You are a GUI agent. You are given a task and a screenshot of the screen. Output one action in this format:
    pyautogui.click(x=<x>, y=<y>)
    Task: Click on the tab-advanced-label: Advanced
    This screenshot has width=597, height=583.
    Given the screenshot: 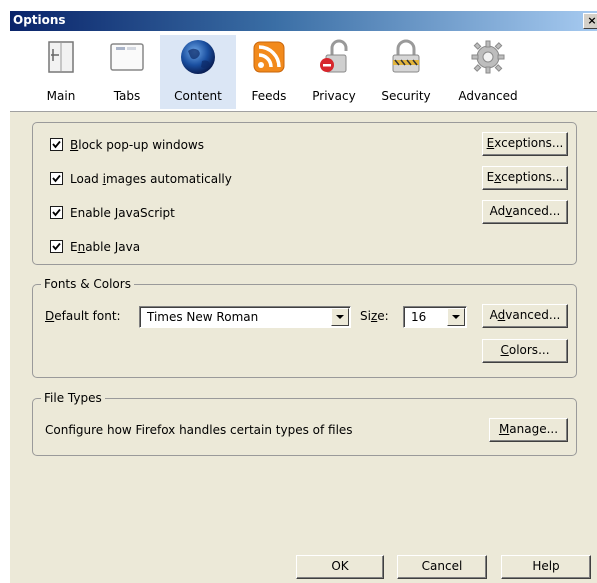 What is the action you would take?
    pyautogui.click(x=488, y=96)
    